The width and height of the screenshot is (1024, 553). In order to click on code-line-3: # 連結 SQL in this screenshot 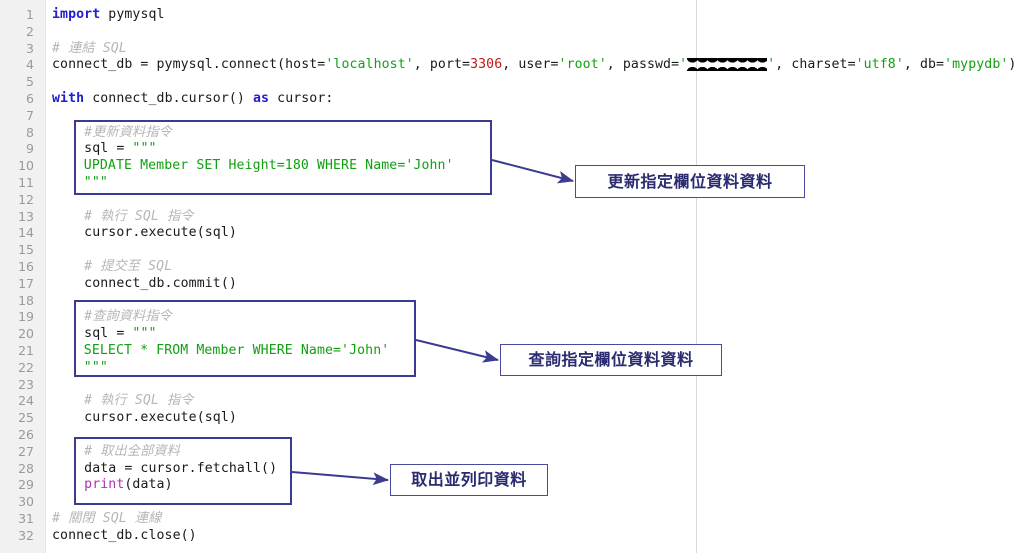, I will do `click(89, 49)`.